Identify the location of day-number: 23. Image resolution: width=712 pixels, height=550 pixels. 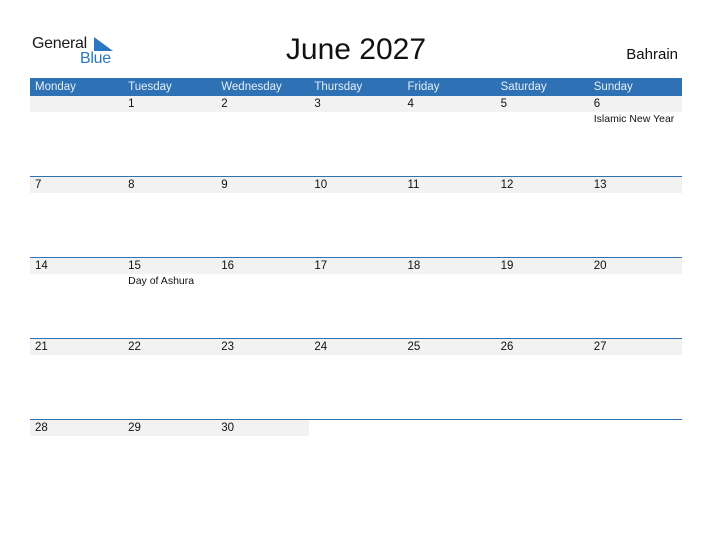
(228, 347).